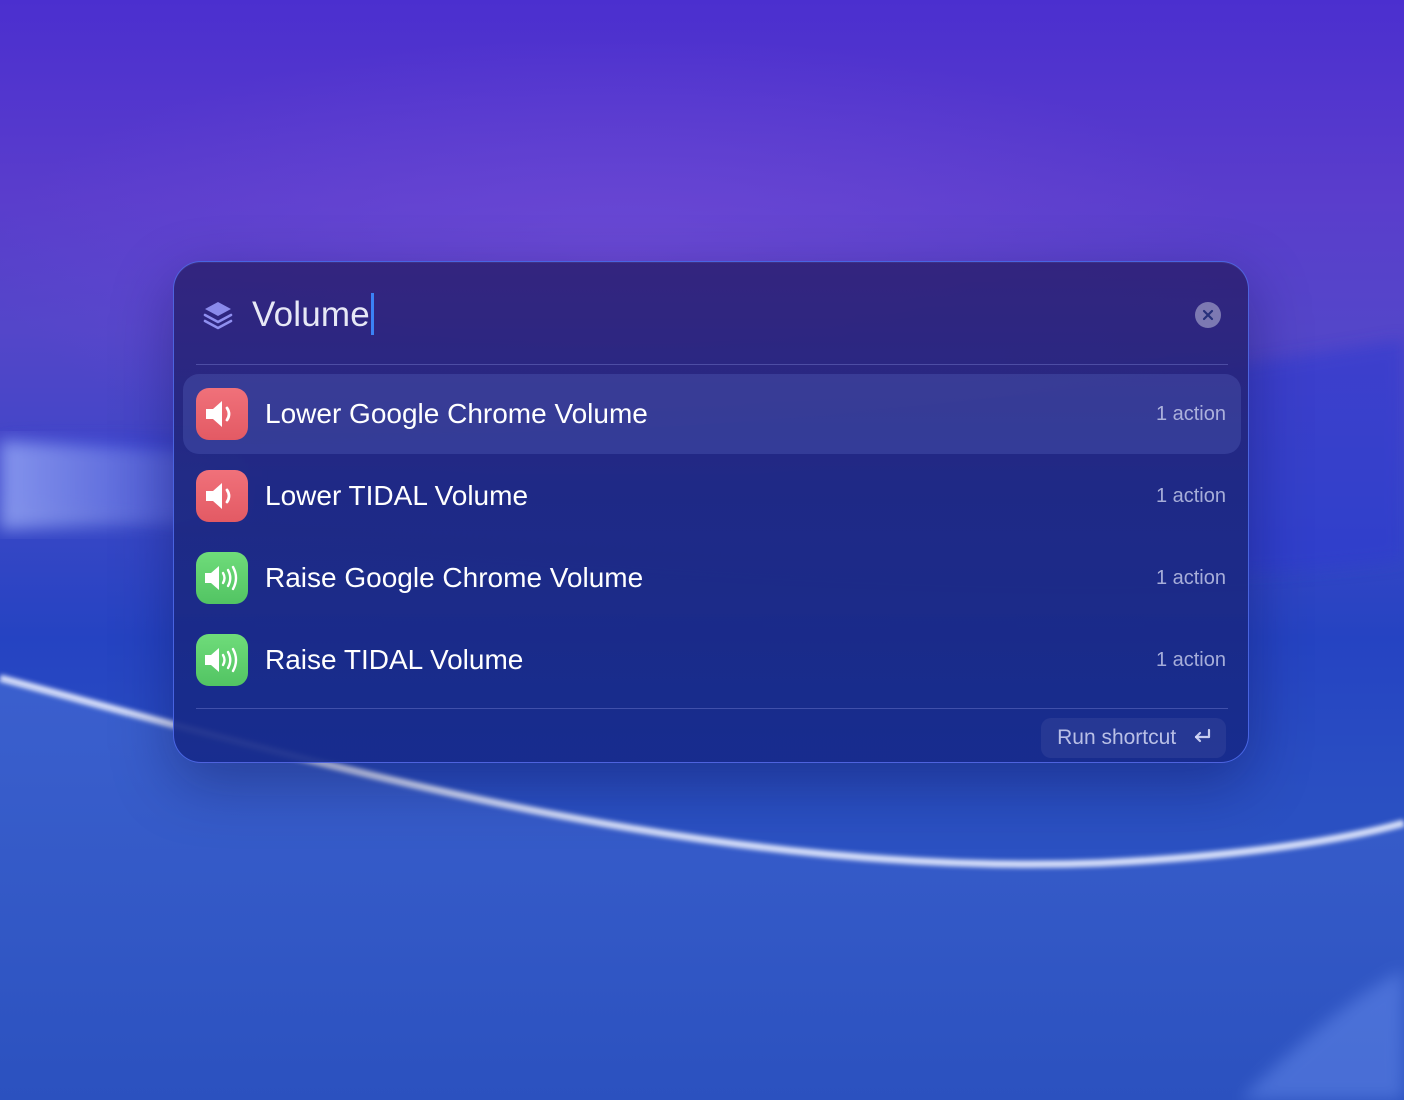 Image resolution: width=1404 pixels, height=1100 pixels. Describe the element at coordinates (454, 577) in the screenshot. I see `result-title: Raise Google Chrome Volume` at that location.